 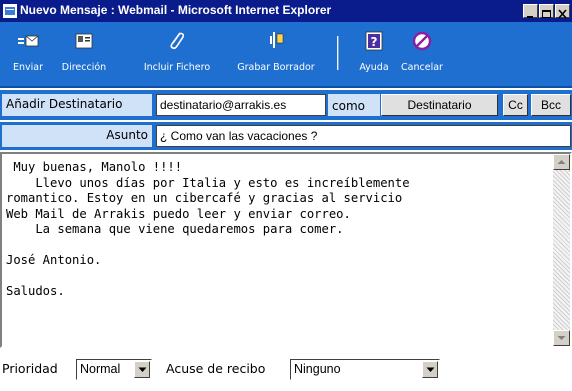 I want to click on arrow-down-icon, so click(x=561, y=338).